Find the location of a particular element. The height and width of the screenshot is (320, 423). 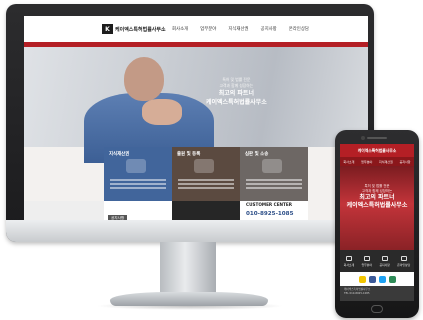

monitor-stand-neck is located at coordinates (188, 268).